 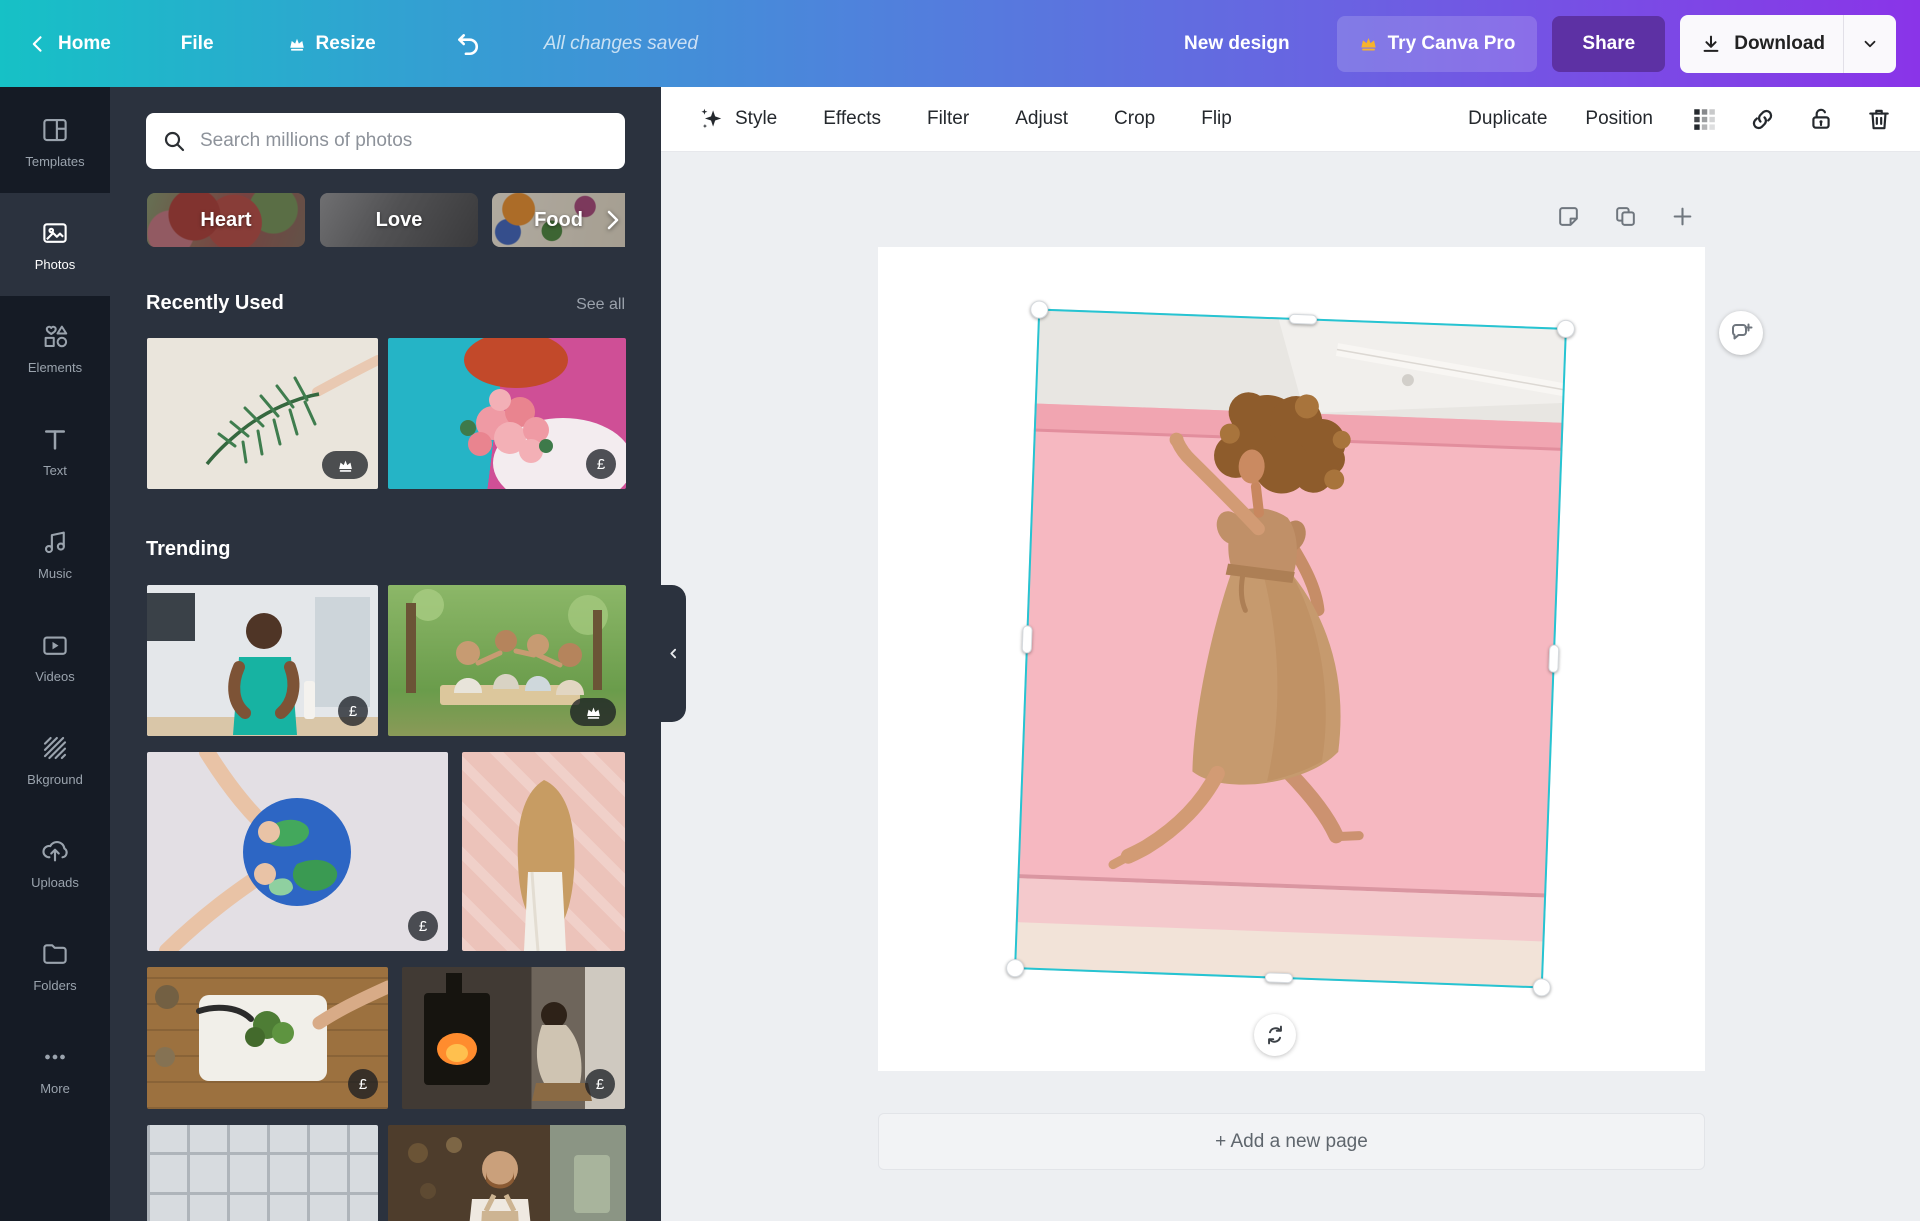 What do you see at coordinates (1711, 44) in the screenshot?
I see `download-icon` at bounding box center [1711, 44].